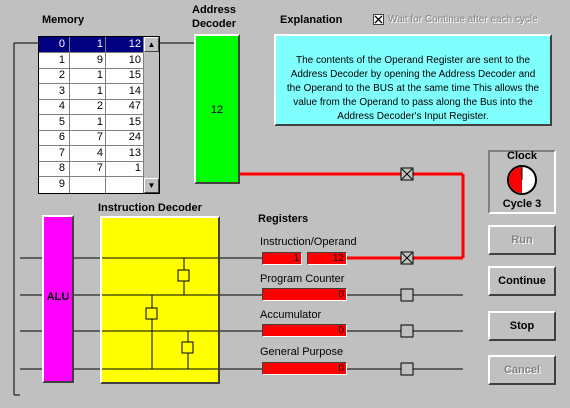 Image resolution: width=570 pixels, height=408 pixels. I want to click on cancel-button: Cancel, so click(522, 370).